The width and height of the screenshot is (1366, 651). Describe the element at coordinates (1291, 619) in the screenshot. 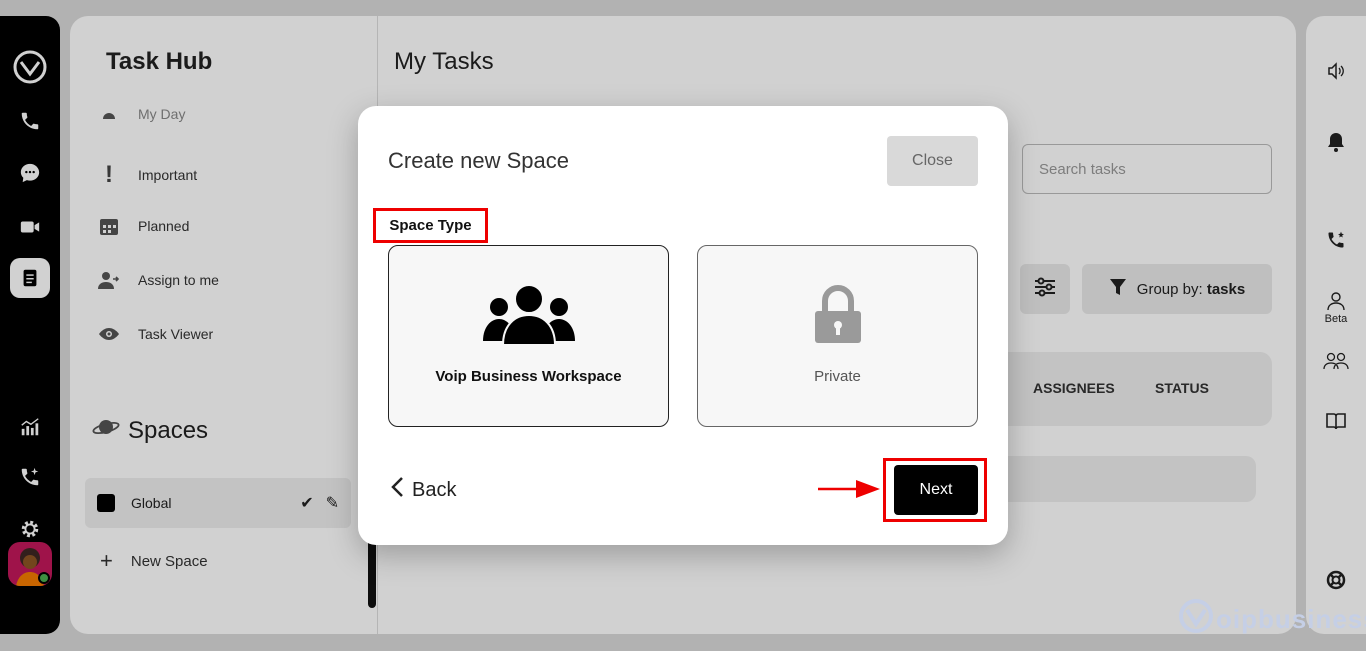

I see `watermark-text: oipbusiness` at that location.